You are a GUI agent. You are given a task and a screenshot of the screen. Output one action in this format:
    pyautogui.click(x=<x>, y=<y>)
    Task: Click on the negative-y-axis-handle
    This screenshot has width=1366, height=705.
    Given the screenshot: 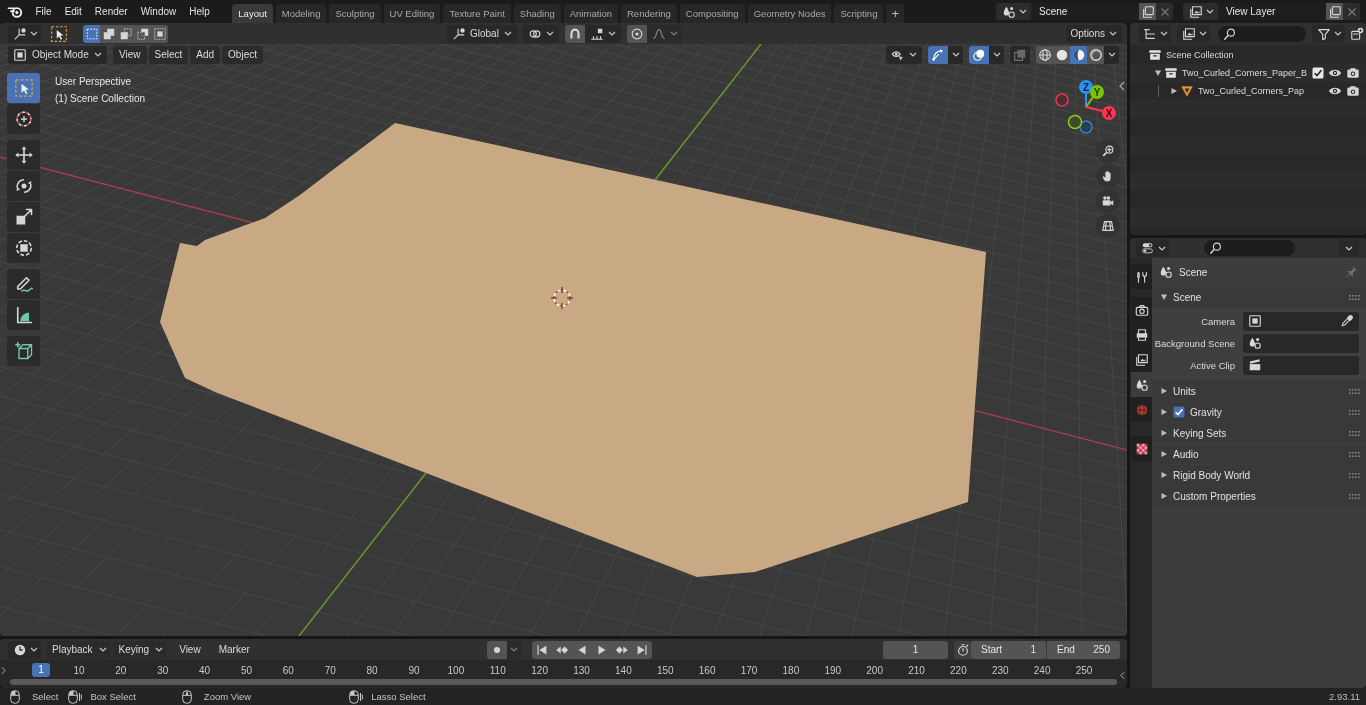 What is the action you would take?
    pyautogui.click(x=1075, y=122)
    